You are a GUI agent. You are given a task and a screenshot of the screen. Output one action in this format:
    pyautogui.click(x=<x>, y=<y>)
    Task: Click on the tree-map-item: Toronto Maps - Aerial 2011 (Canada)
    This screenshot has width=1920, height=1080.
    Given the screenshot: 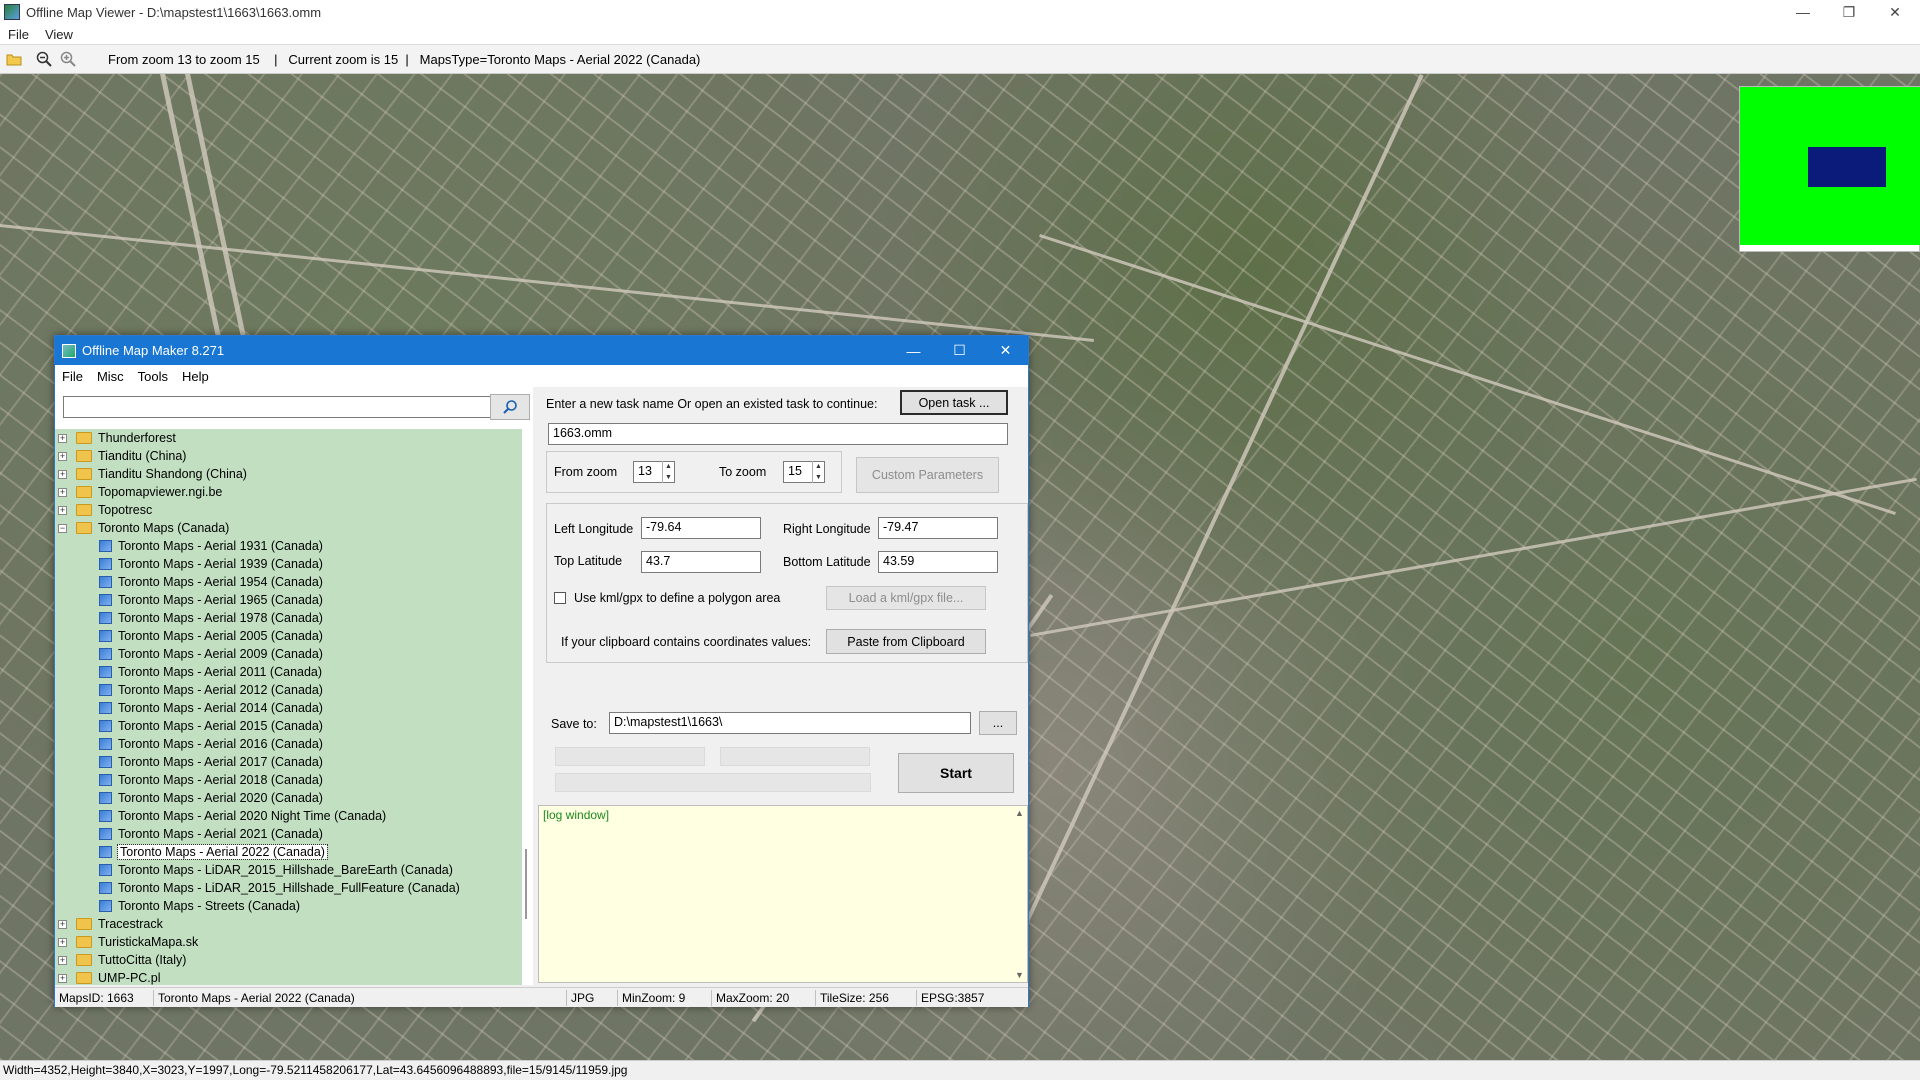 What is the action you would take?
    pyautogui.click(x=188, y=672)
    